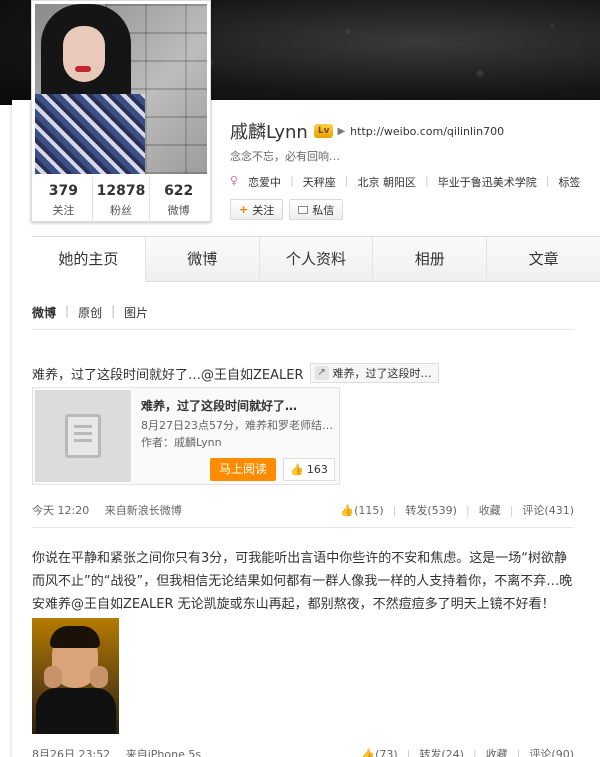  What do you see at coordinates (263, 210) in the screenshot?
I see `follow-label: 关注` at bounding box center [263, 210].